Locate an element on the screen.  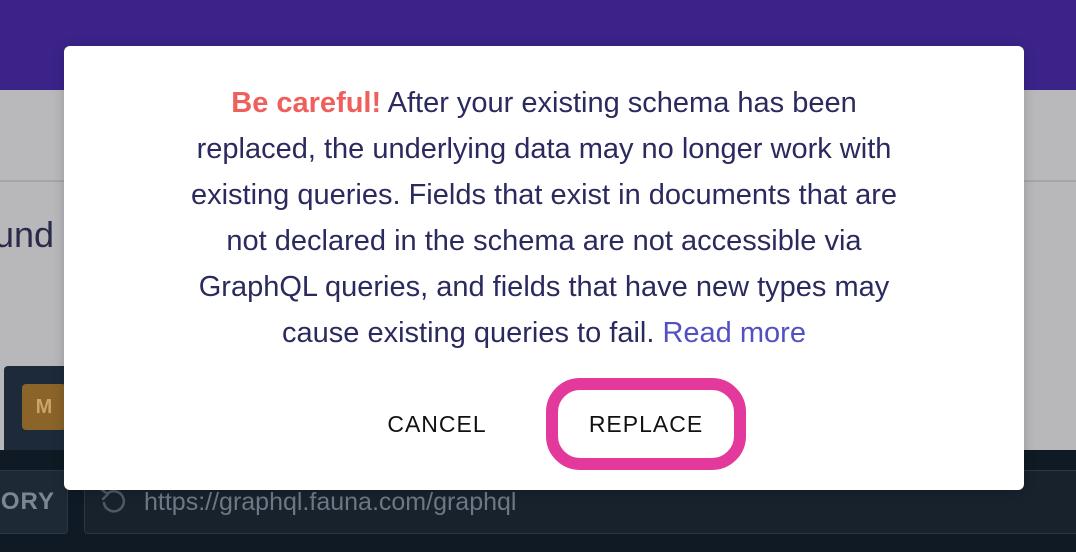
tab-badge: M is located at coordinates (44, 407).